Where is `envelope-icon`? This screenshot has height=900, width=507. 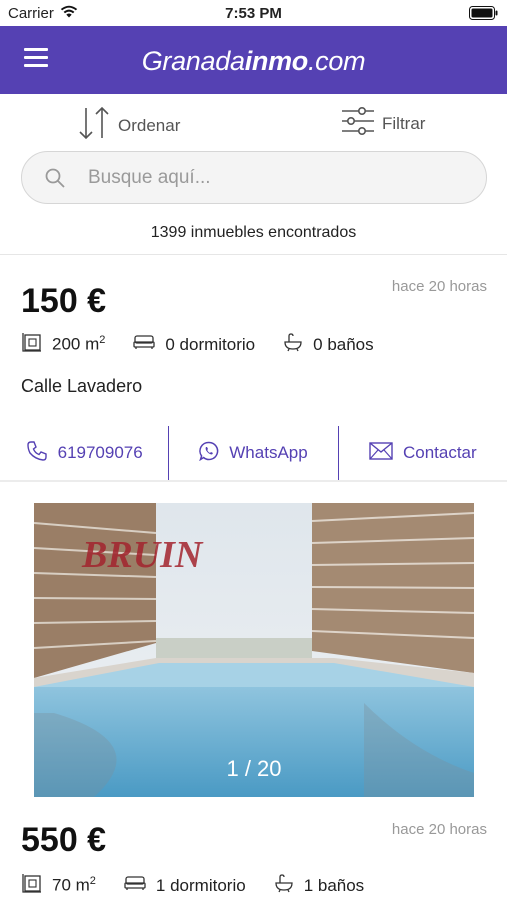
envelope-icon is located at coordinates (381, 453).